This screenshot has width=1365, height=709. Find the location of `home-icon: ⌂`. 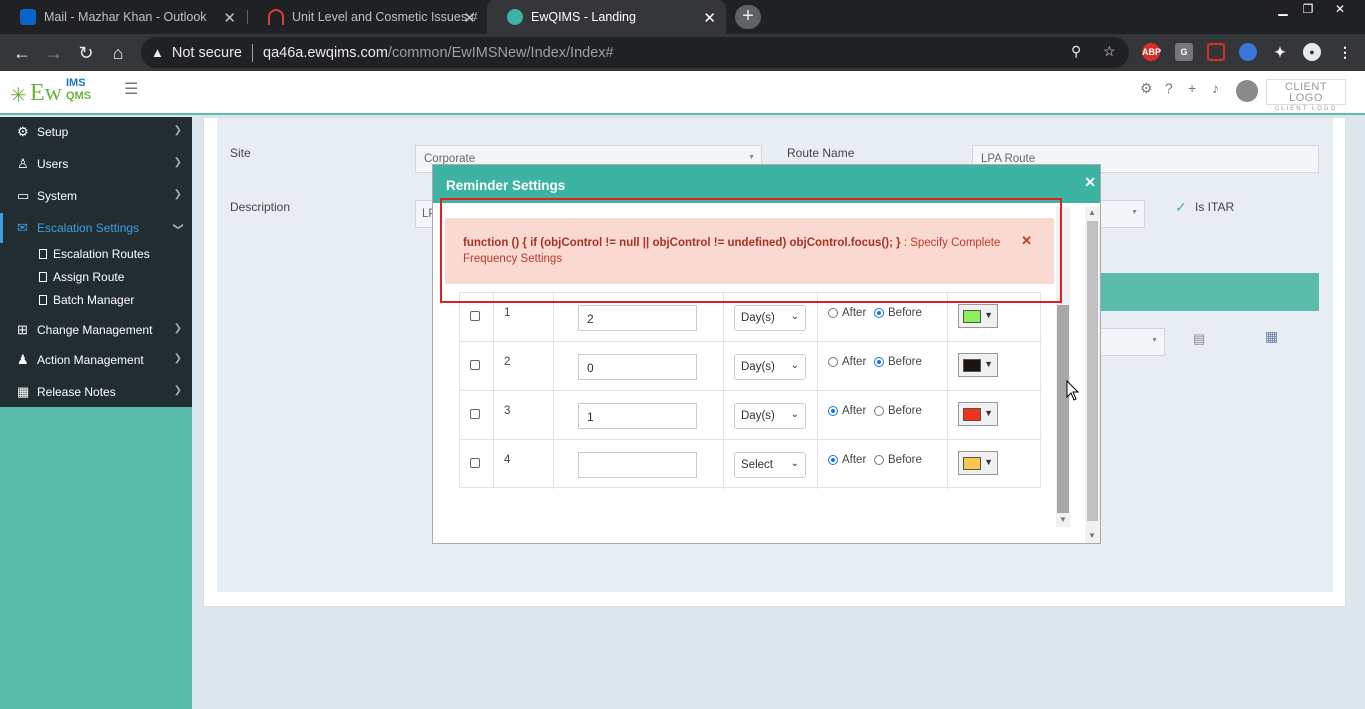

home-icon: ⌂ is located at coordinates (118, 53).